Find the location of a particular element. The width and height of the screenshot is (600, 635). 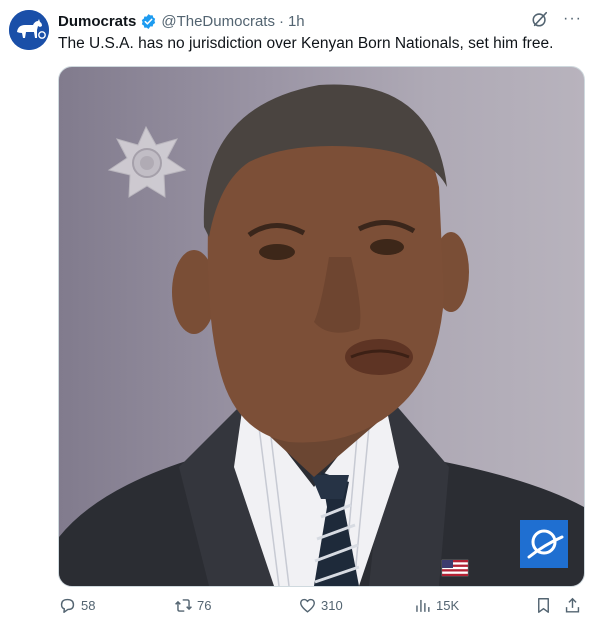

views-count: 15K is located at coordinates (448, 605).